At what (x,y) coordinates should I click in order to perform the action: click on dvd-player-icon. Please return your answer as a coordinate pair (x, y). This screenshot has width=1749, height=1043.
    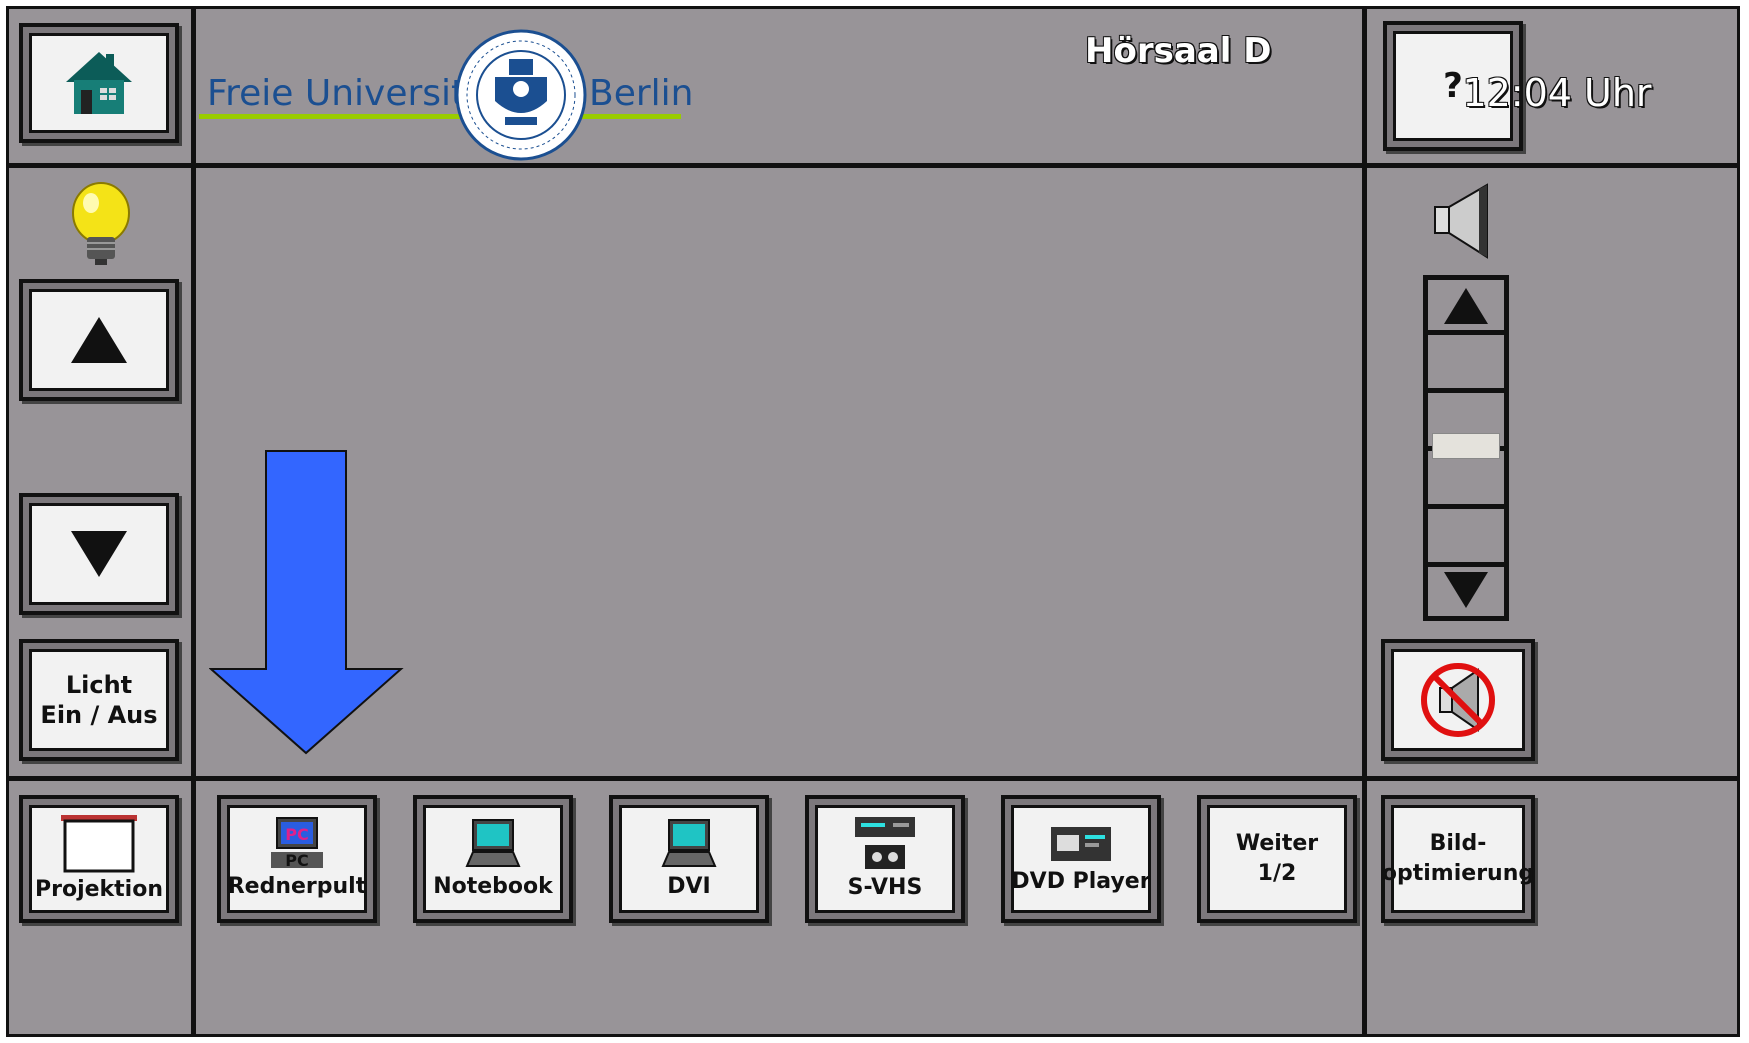
    Looking at the image, I should click on (1081, 844).